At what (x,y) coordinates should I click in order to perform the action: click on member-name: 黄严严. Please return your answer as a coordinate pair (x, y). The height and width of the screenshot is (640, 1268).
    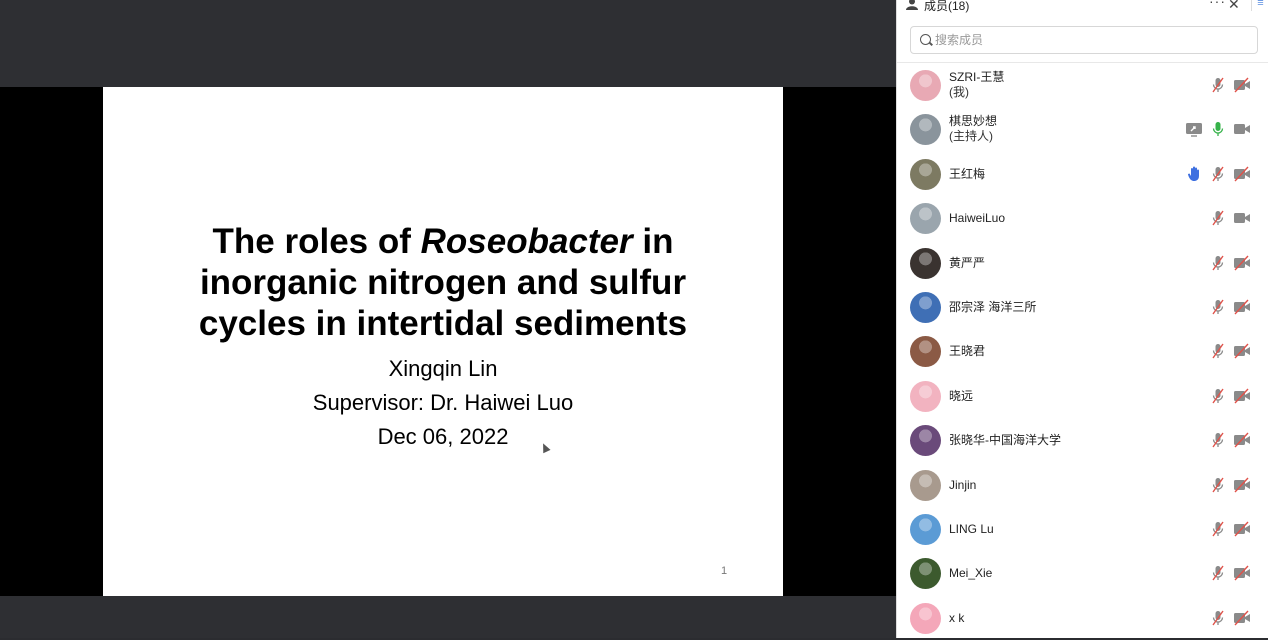
    Looking at the image, I should click on (967, 262).